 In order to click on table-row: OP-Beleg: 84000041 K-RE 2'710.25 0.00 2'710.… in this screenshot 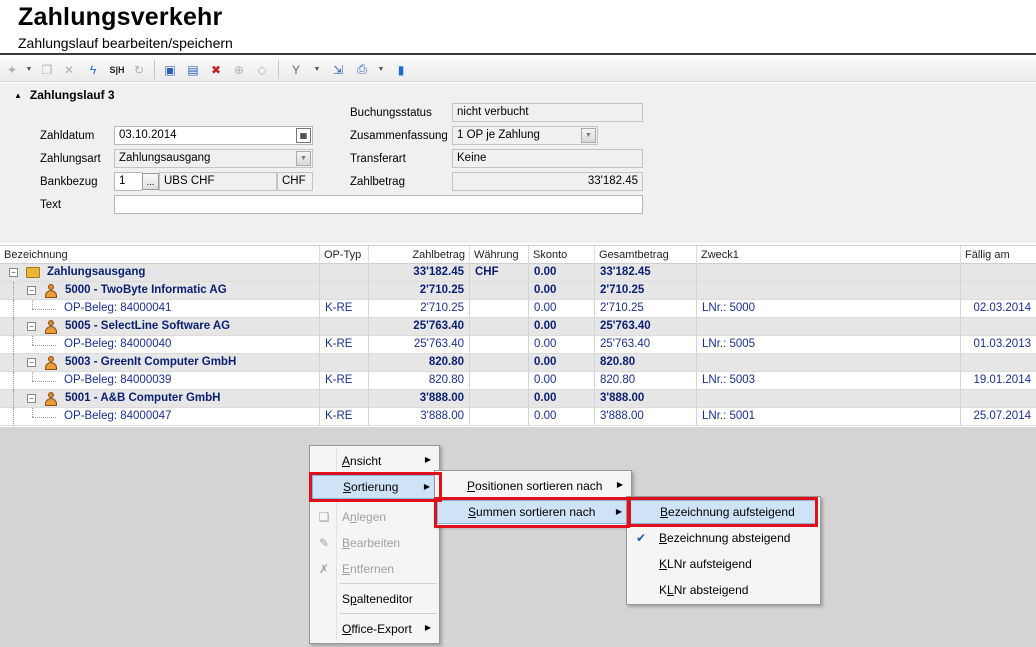, I will do `click(518, 309)`.